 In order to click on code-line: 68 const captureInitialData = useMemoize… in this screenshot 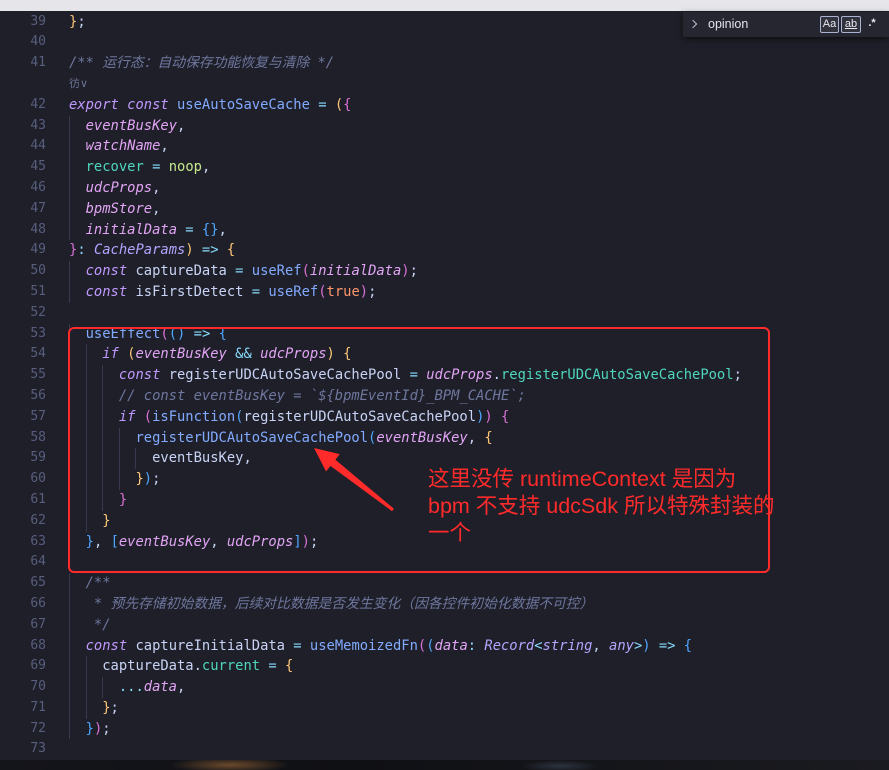, I will do `click(444, 646)`.